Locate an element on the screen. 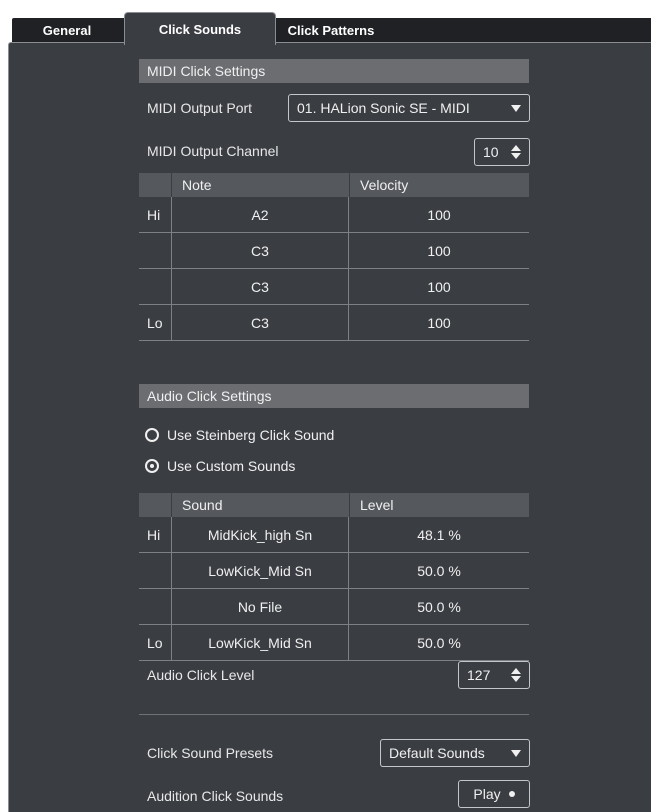 The width and height of the screenshot is (651, 812). divider is located at coordinates (334, 714).